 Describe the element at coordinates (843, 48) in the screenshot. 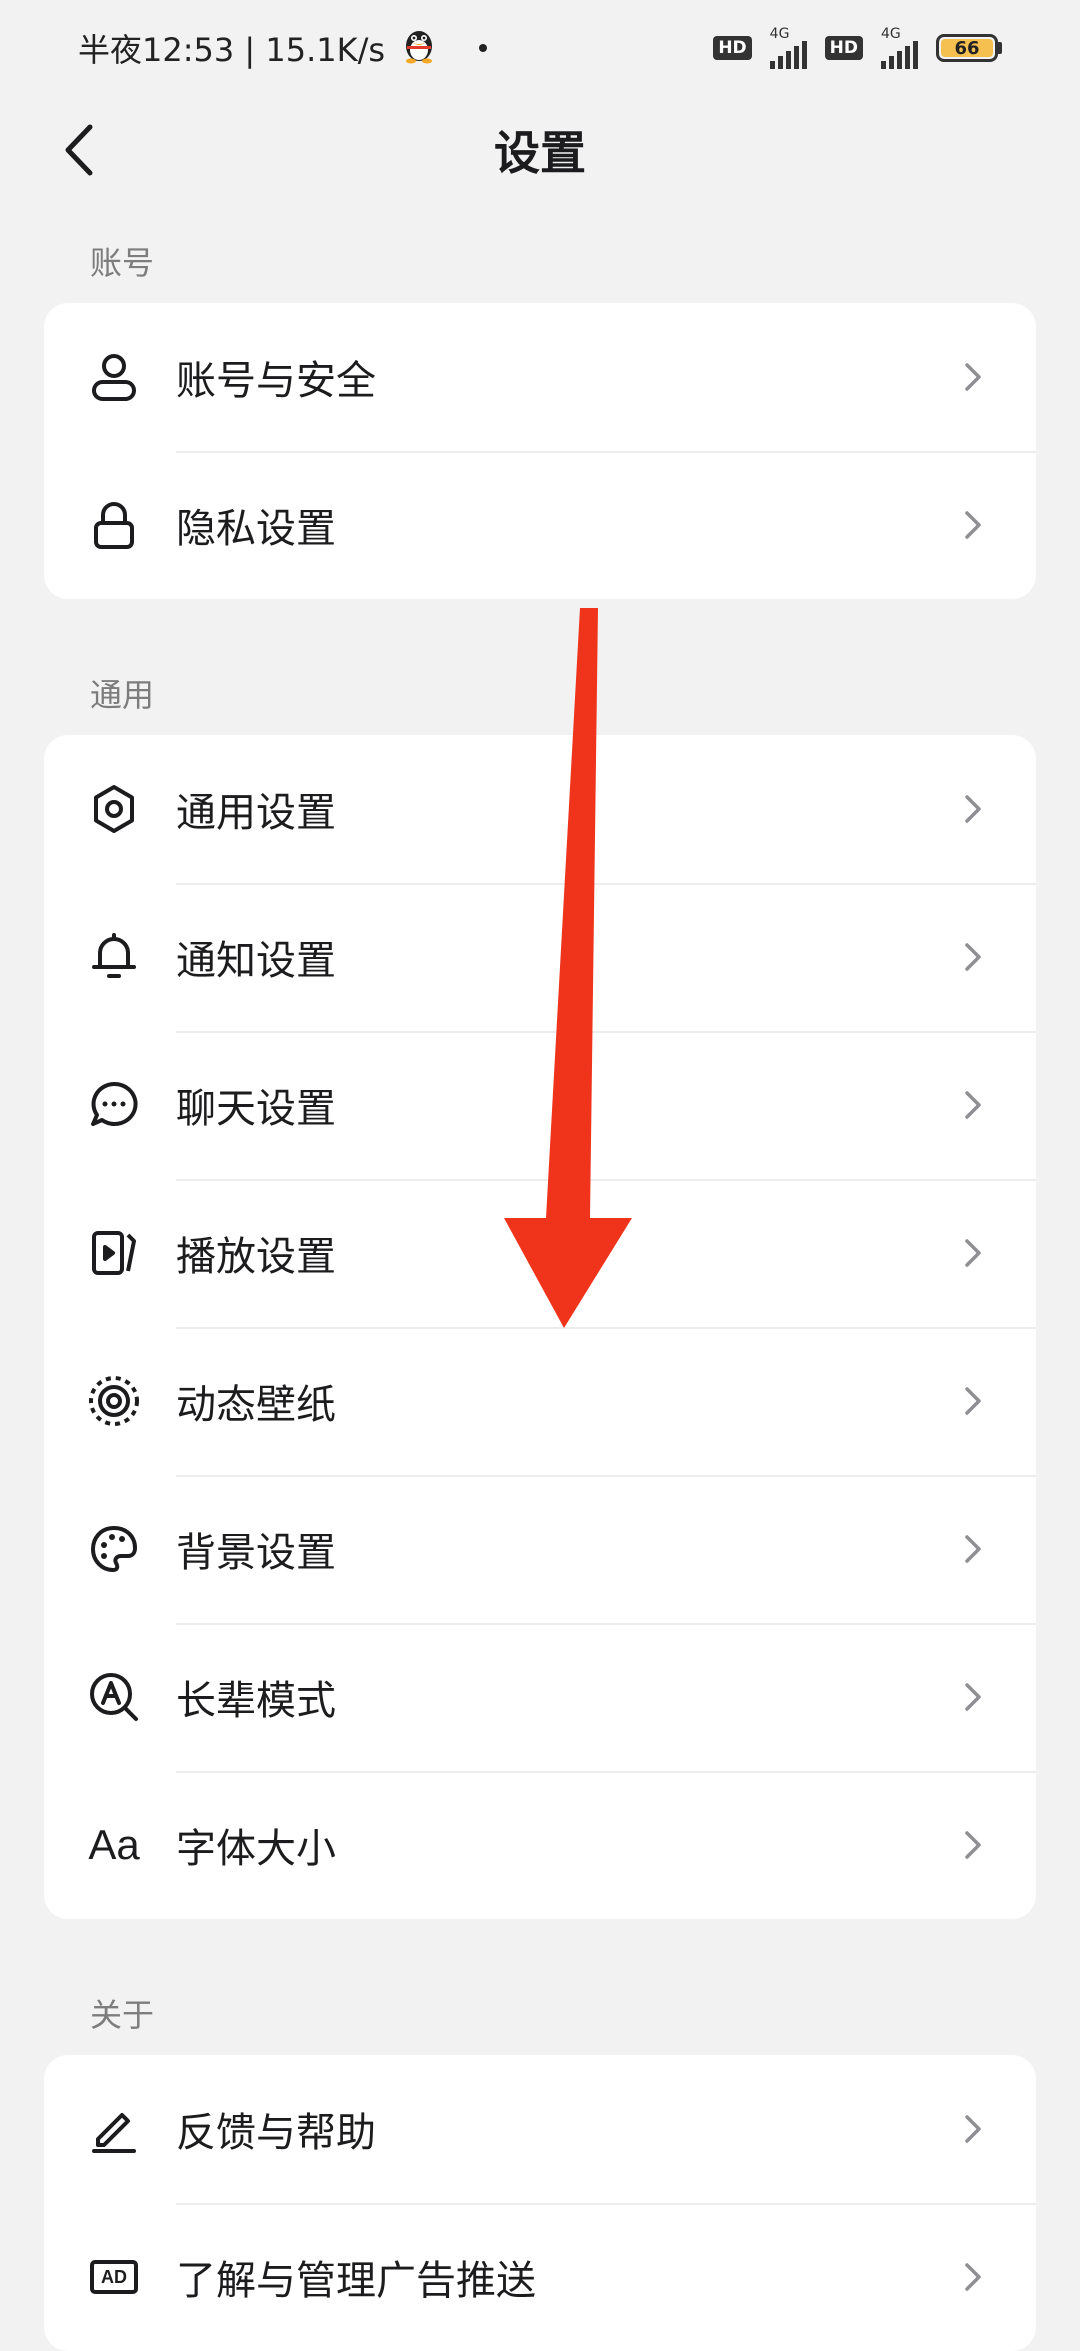

I see `hd-badge-2: HD` at that location.